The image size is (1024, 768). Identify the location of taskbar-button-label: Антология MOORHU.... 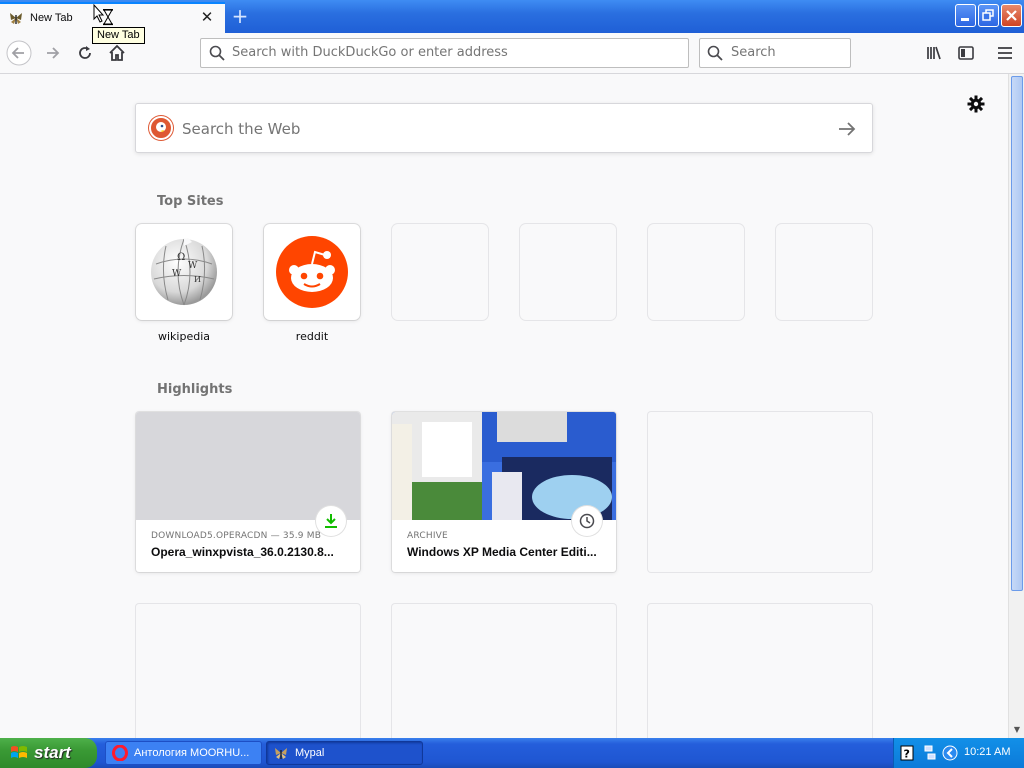
(192, 753).